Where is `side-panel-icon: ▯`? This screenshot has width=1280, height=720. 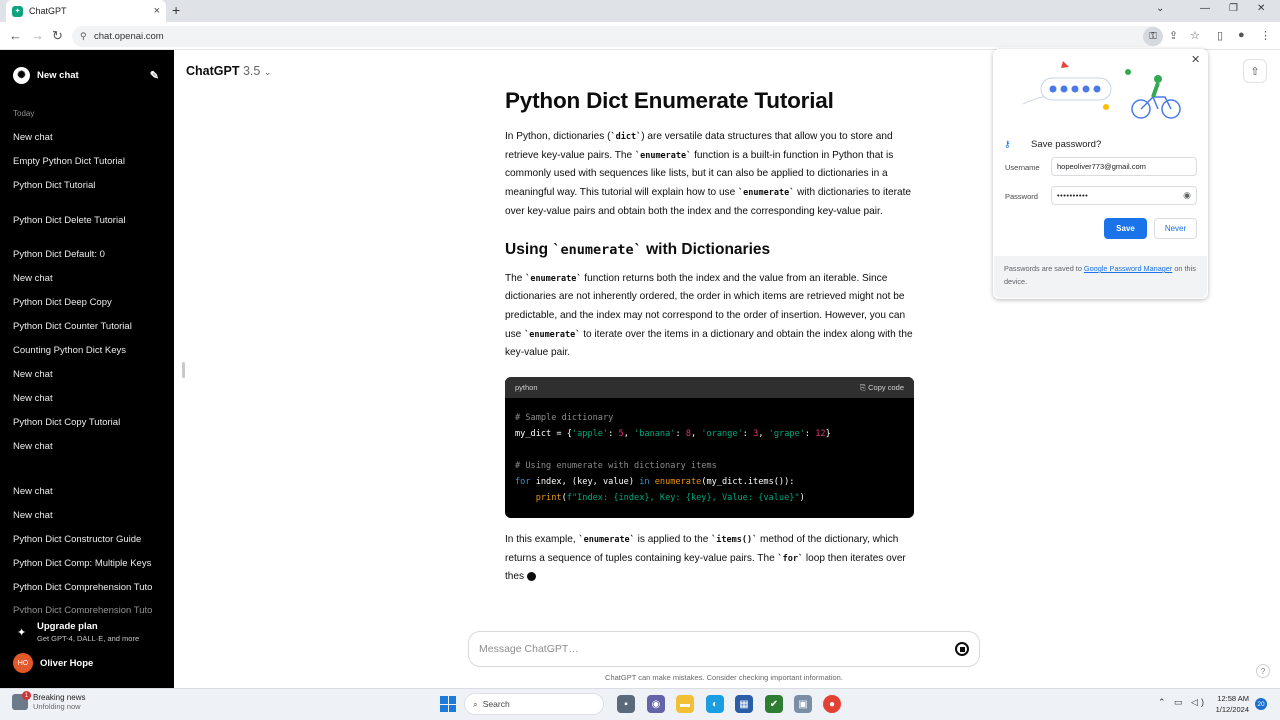 side-panel-icon: ▯ is located at coordinates (1220, 35).